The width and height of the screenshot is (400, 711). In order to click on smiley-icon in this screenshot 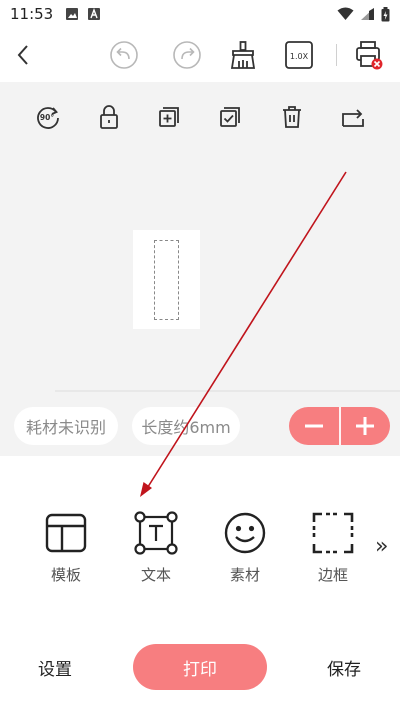, I will do `click(245, 533)`.